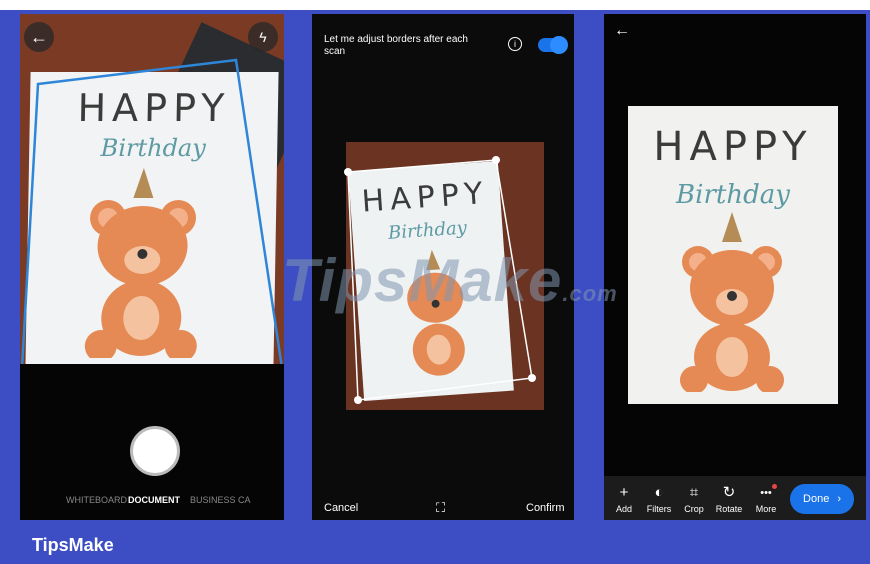 This screenshot has width=870, height=564. Describe the element at coordinates (341, 508) in the screenshot. I see `cancel-button: Cancel` at that location.